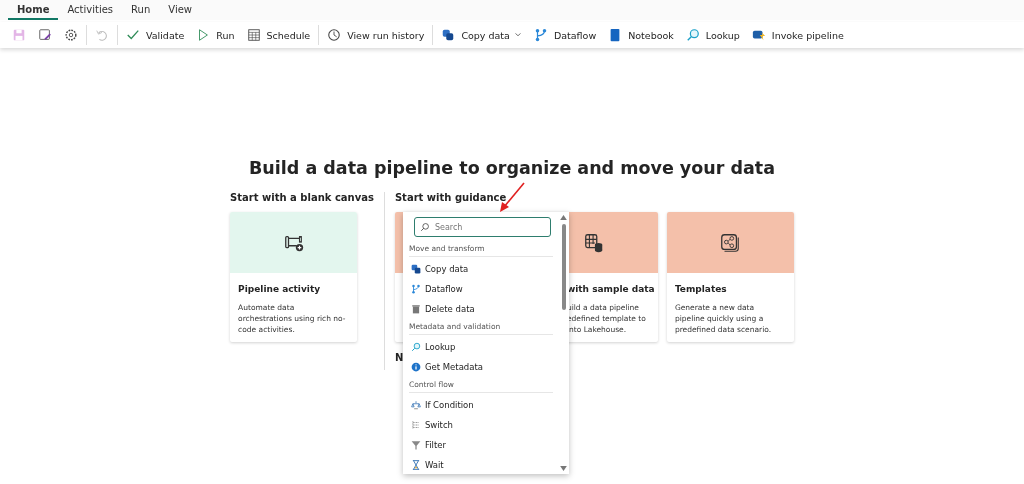 This screenshot has height=484, width=1024. Describe the element at coordinates (280, 289) in the screenshot. I see `card-title: Pipeline activity` at that location.